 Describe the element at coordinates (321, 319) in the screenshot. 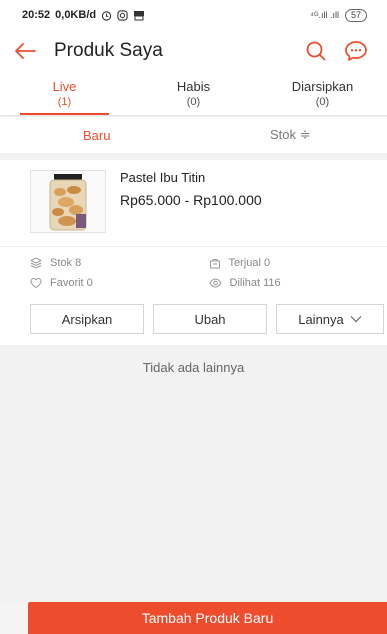

I see `more-button-label: Lainnya` at that location.